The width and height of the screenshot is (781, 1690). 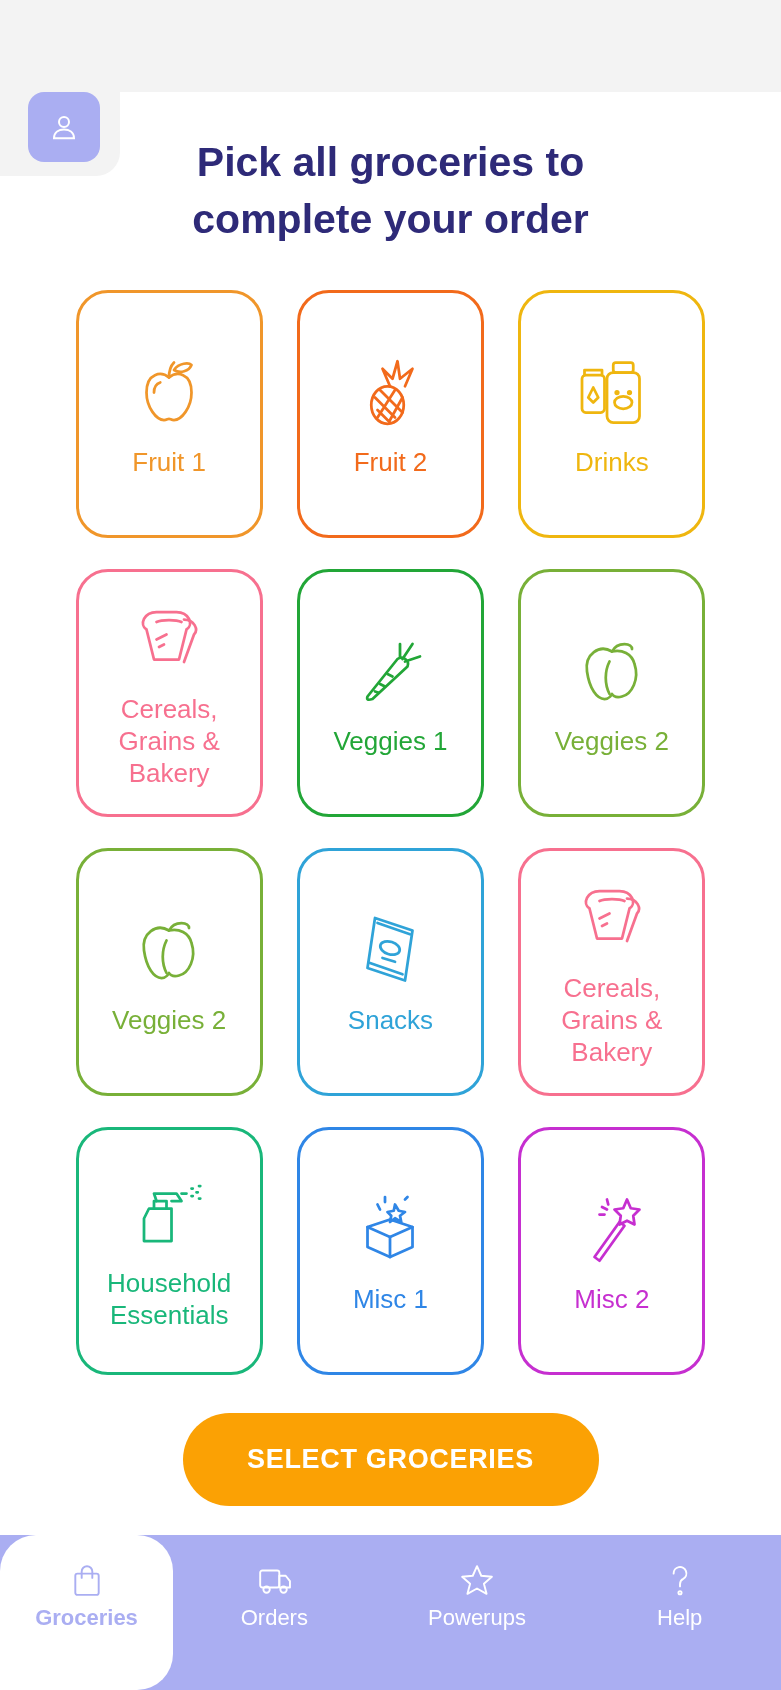 I want to click on grocery-category-tile: Household Essentials, so click(x=169, y=1251).